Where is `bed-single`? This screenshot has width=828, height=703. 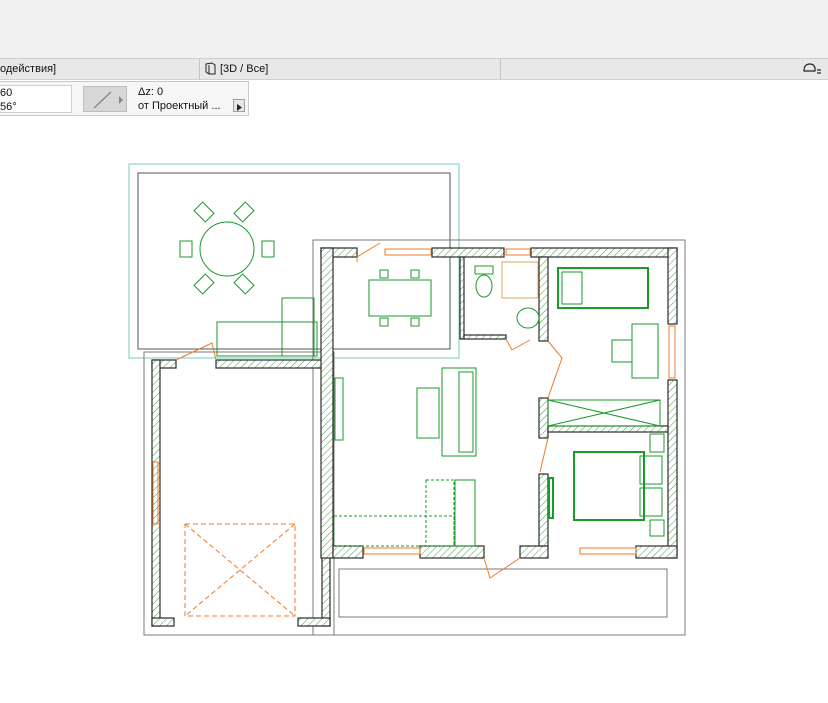 bed-single is located at coordinates (604, 347).